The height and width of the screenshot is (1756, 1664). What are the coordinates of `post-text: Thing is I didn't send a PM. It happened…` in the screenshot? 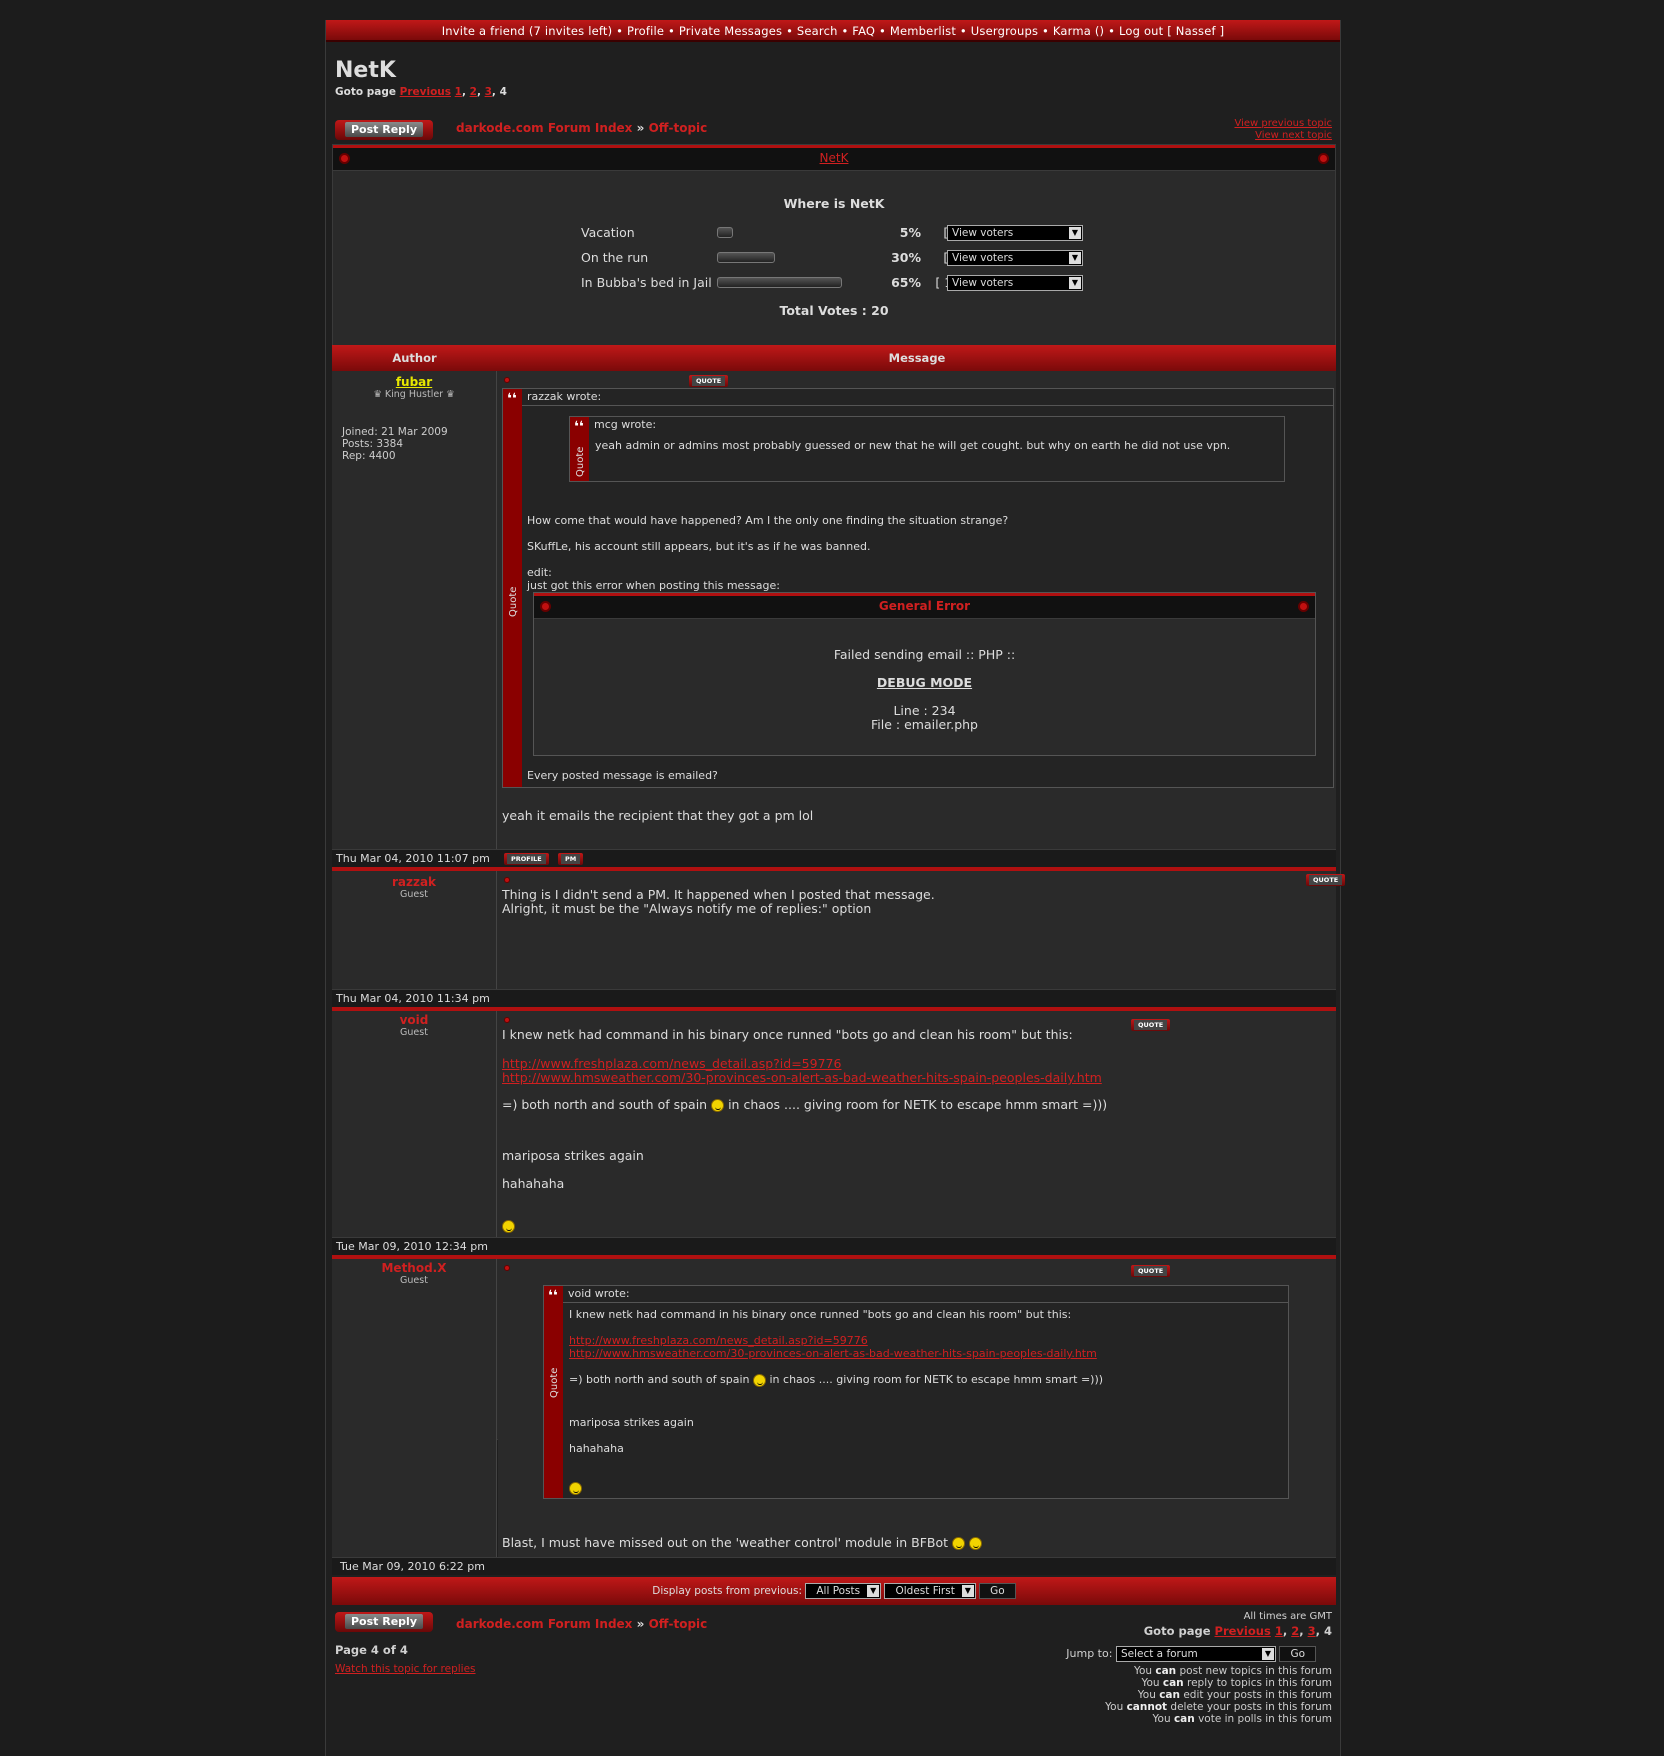 It's located at (718, 894).